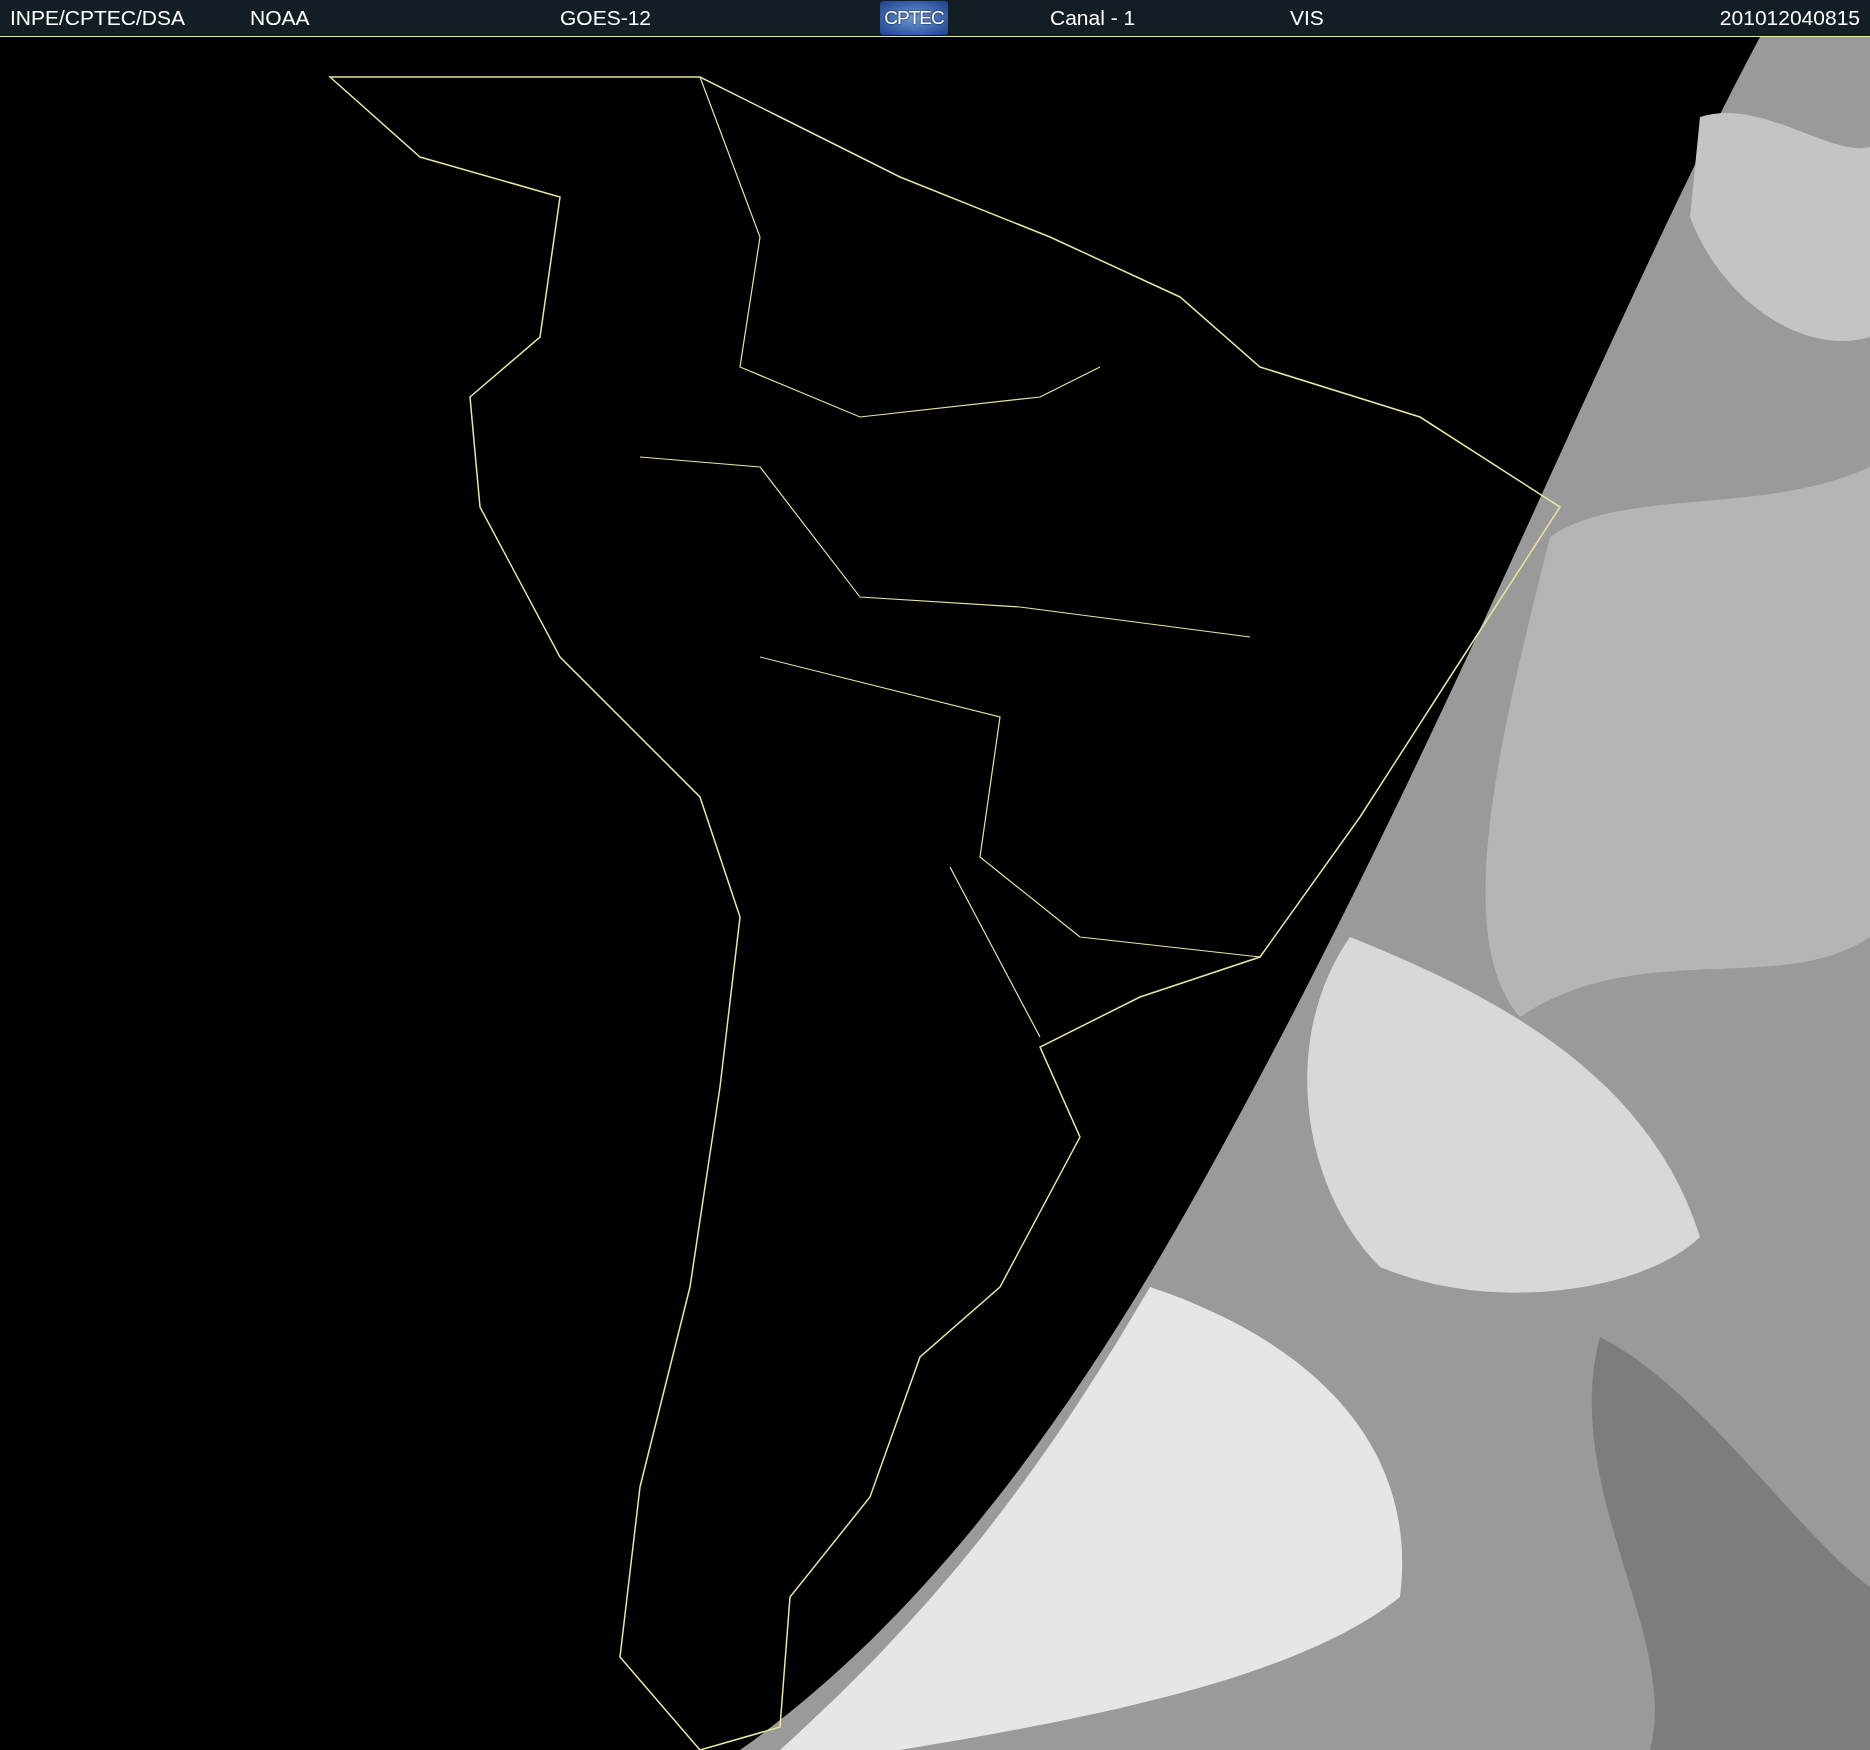 The image size is (1870, 1750). What do you see at coordinates (914, 18) in the screenshot?
I see `logo: CPTEC` at bounding box center [914, 18].